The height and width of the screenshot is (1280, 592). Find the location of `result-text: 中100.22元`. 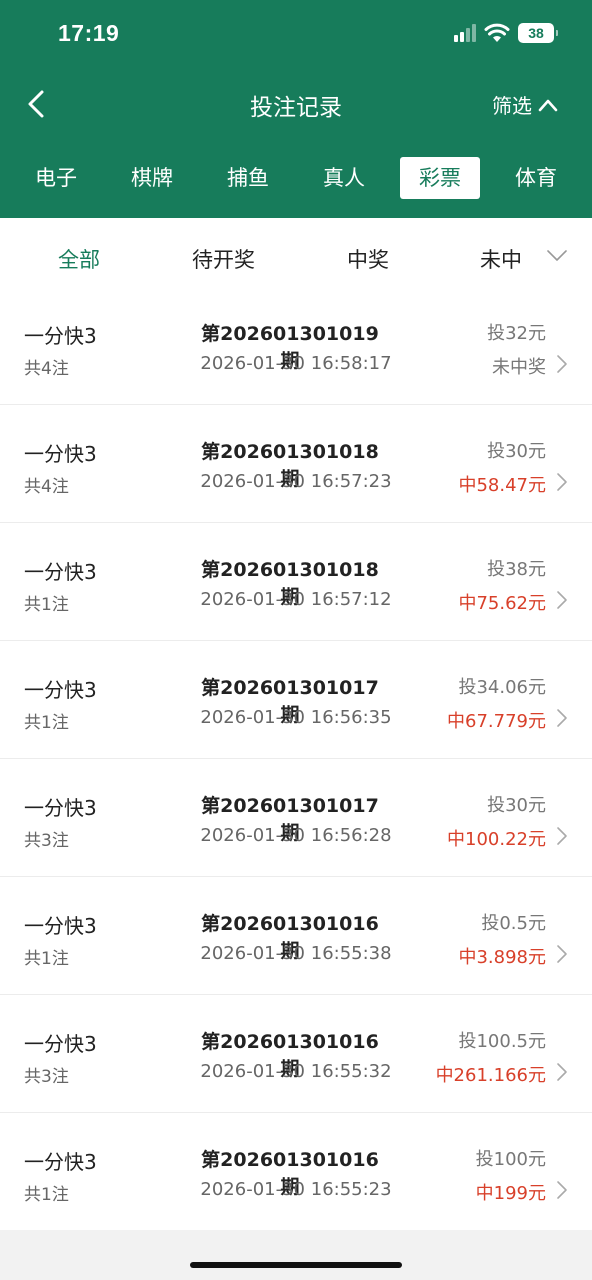

result-text: 中100.22元 is located at coordinates (496, 839).